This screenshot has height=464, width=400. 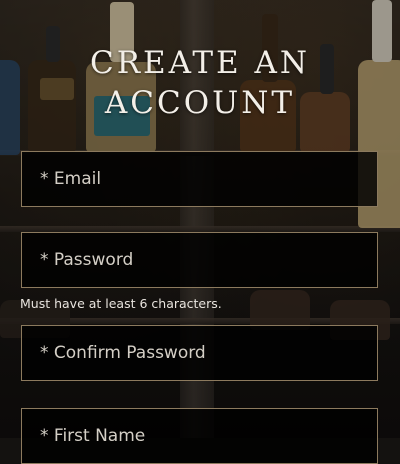 I want to click on page-title-line2: ACCOUNT, so click(x=200, y=102).